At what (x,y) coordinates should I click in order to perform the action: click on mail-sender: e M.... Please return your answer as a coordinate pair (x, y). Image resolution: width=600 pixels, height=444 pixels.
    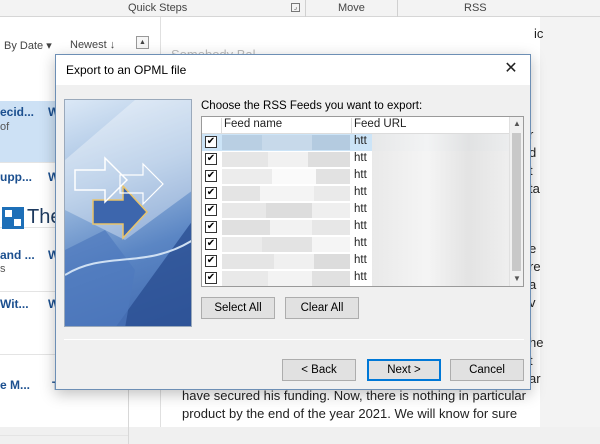
    Looking at the image, I should click on (15, 385).